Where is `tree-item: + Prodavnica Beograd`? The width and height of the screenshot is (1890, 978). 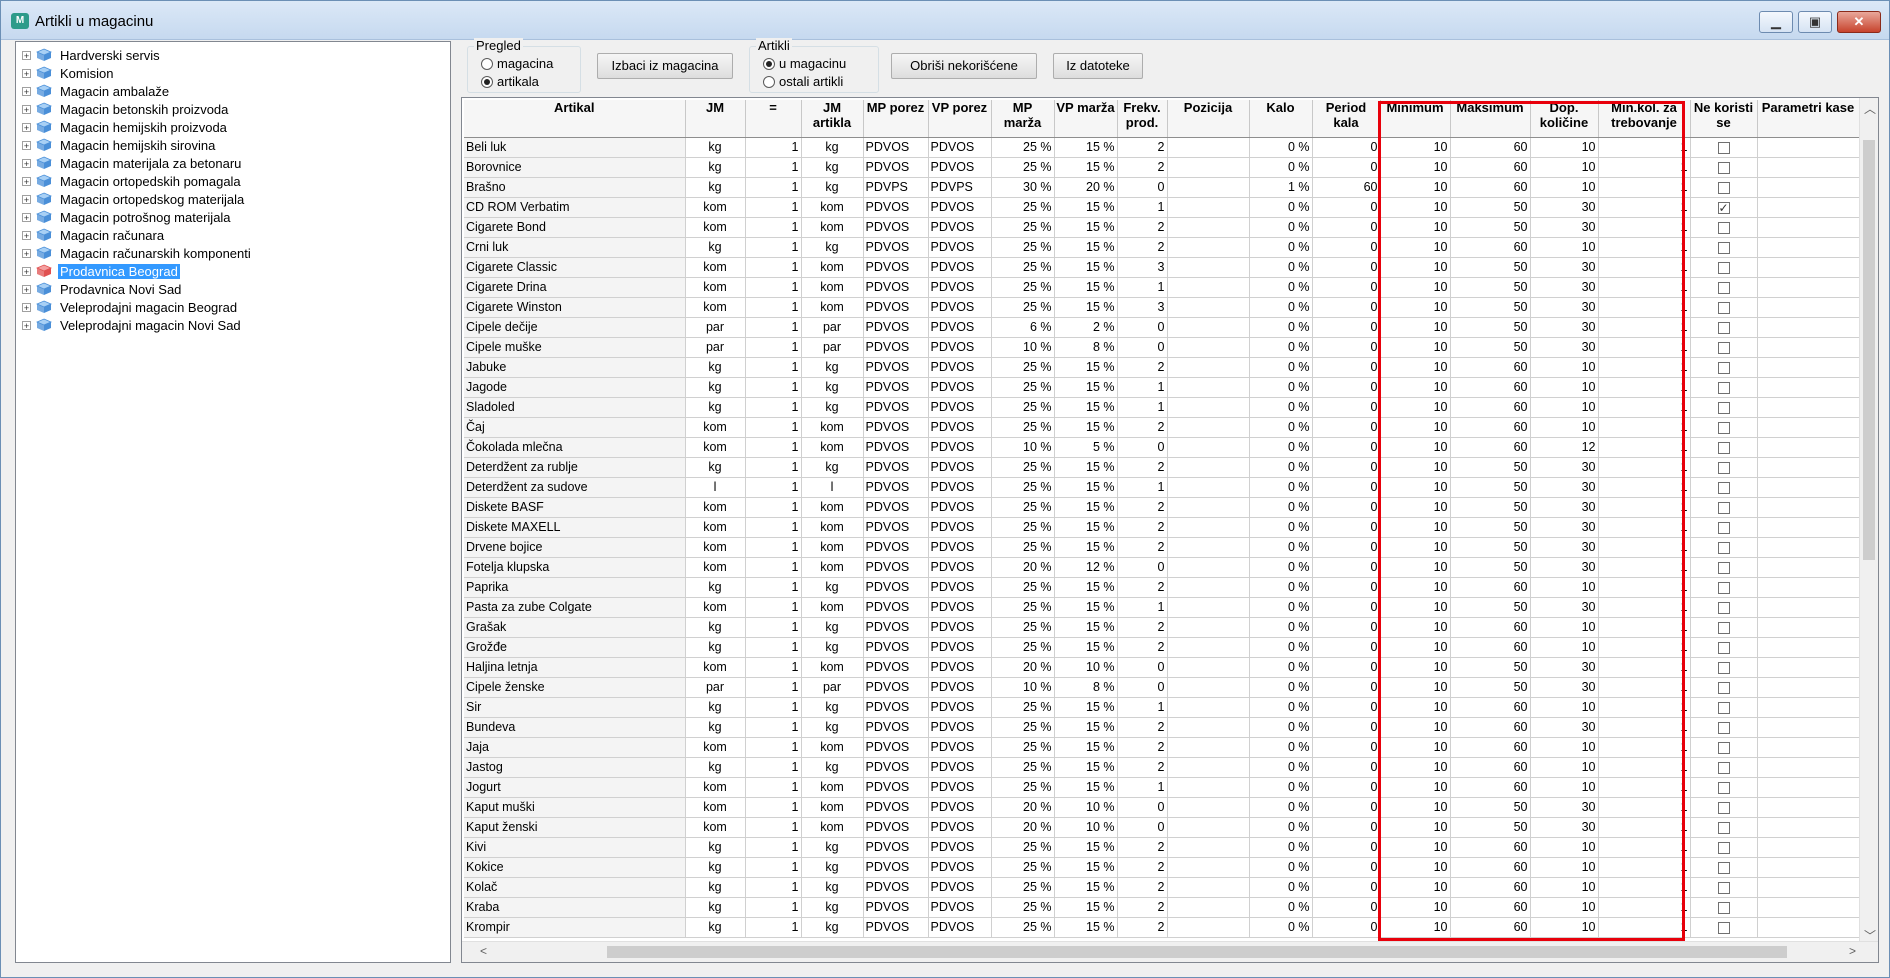
tree-item: + Prodavnica Beograd is located at coordinates (101, 271).